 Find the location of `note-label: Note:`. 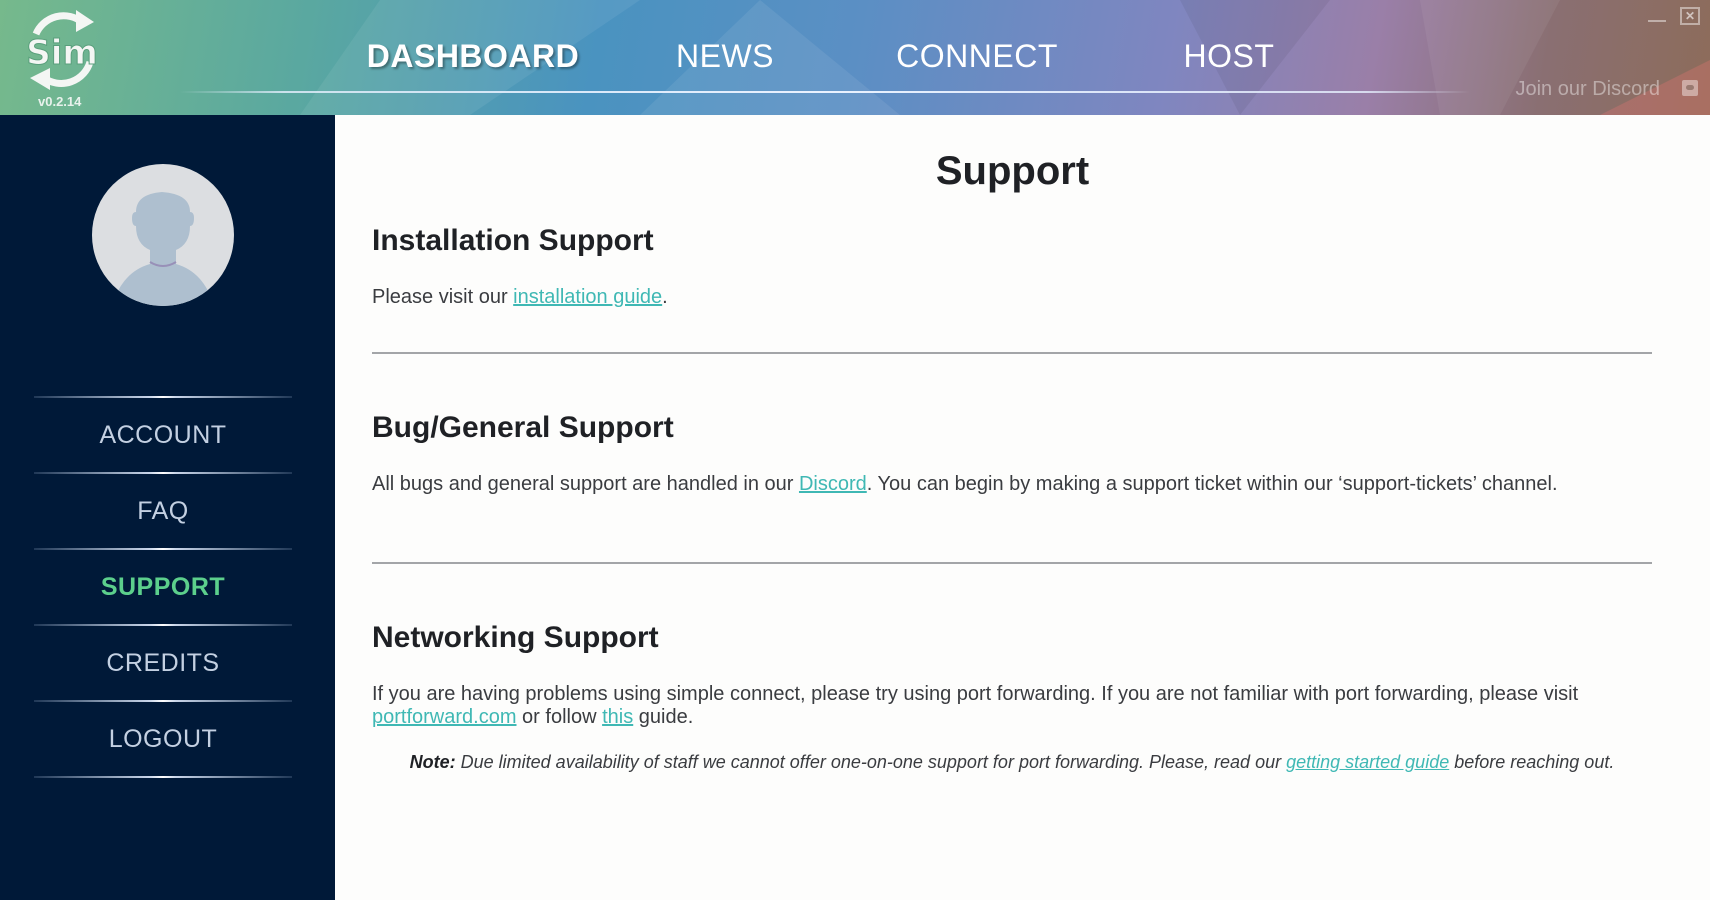

note-label: Note: is located at coordinates (432, 762).